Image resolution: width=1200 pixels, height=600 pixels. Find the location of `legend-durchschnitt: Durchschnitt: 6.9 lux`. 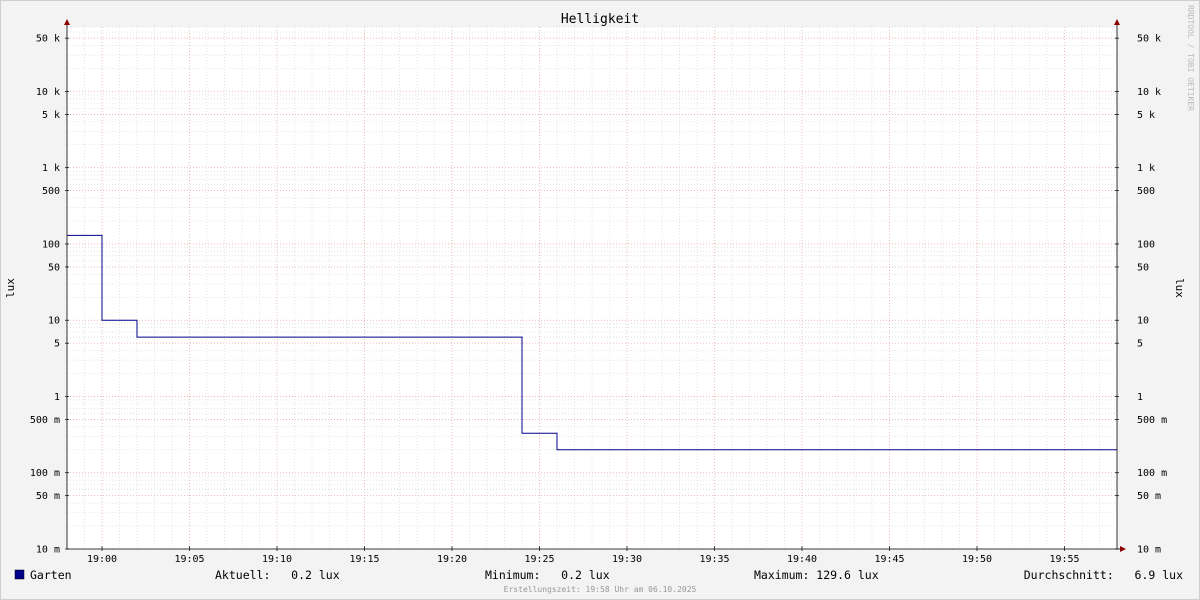

legend-durchschnitt: Durchschnitt: 6.9 lux is located at coordinates (1103, 575).